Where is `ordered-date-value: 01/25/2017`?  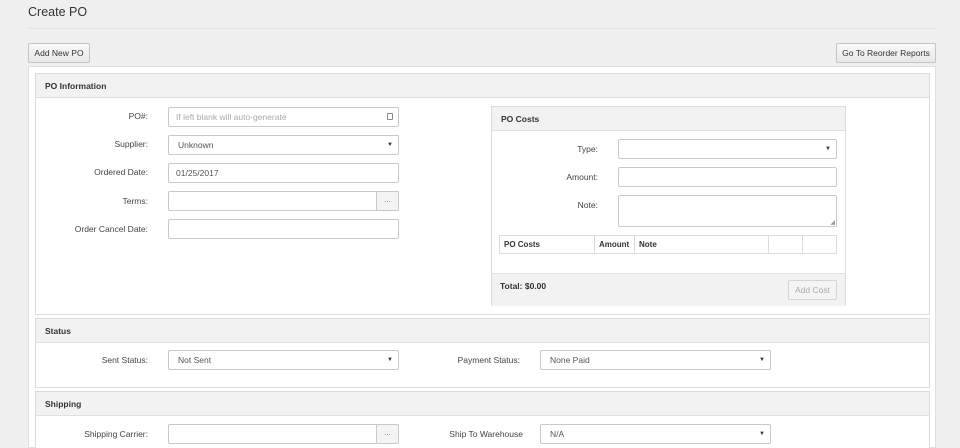 ordered-date-value: 01/25/2017 is located at coordinates (197, 173).